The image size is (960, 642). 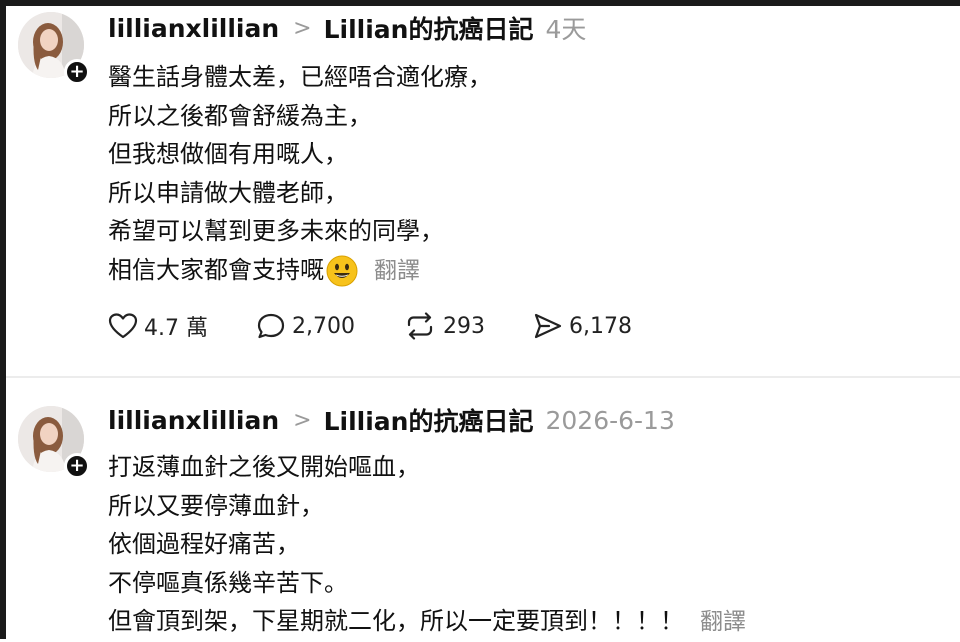 I want to click on action-bar: 4.7 萬 2,700 293 6,178, so click(x=394, y=326).